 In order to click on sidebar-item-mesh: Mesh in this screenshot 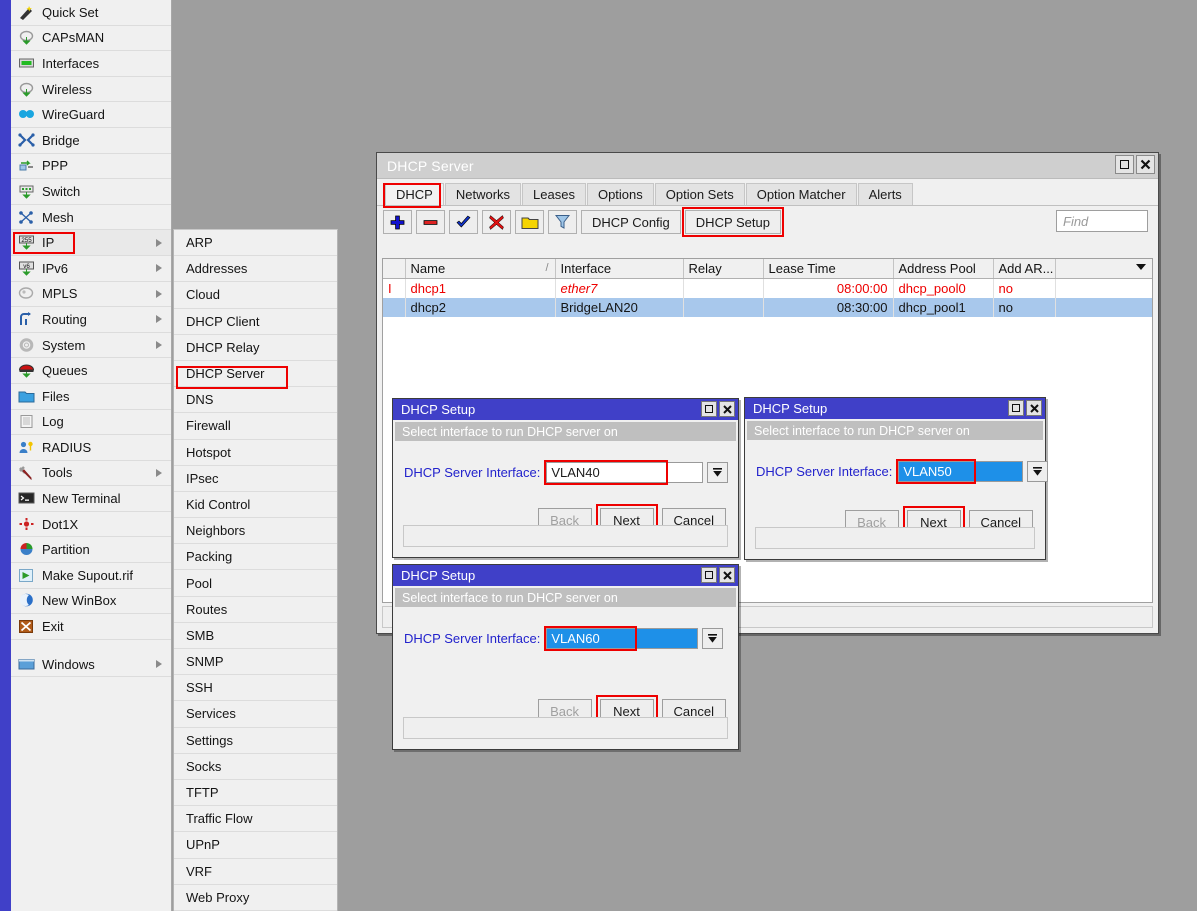, I will do `click(91, 217)`.